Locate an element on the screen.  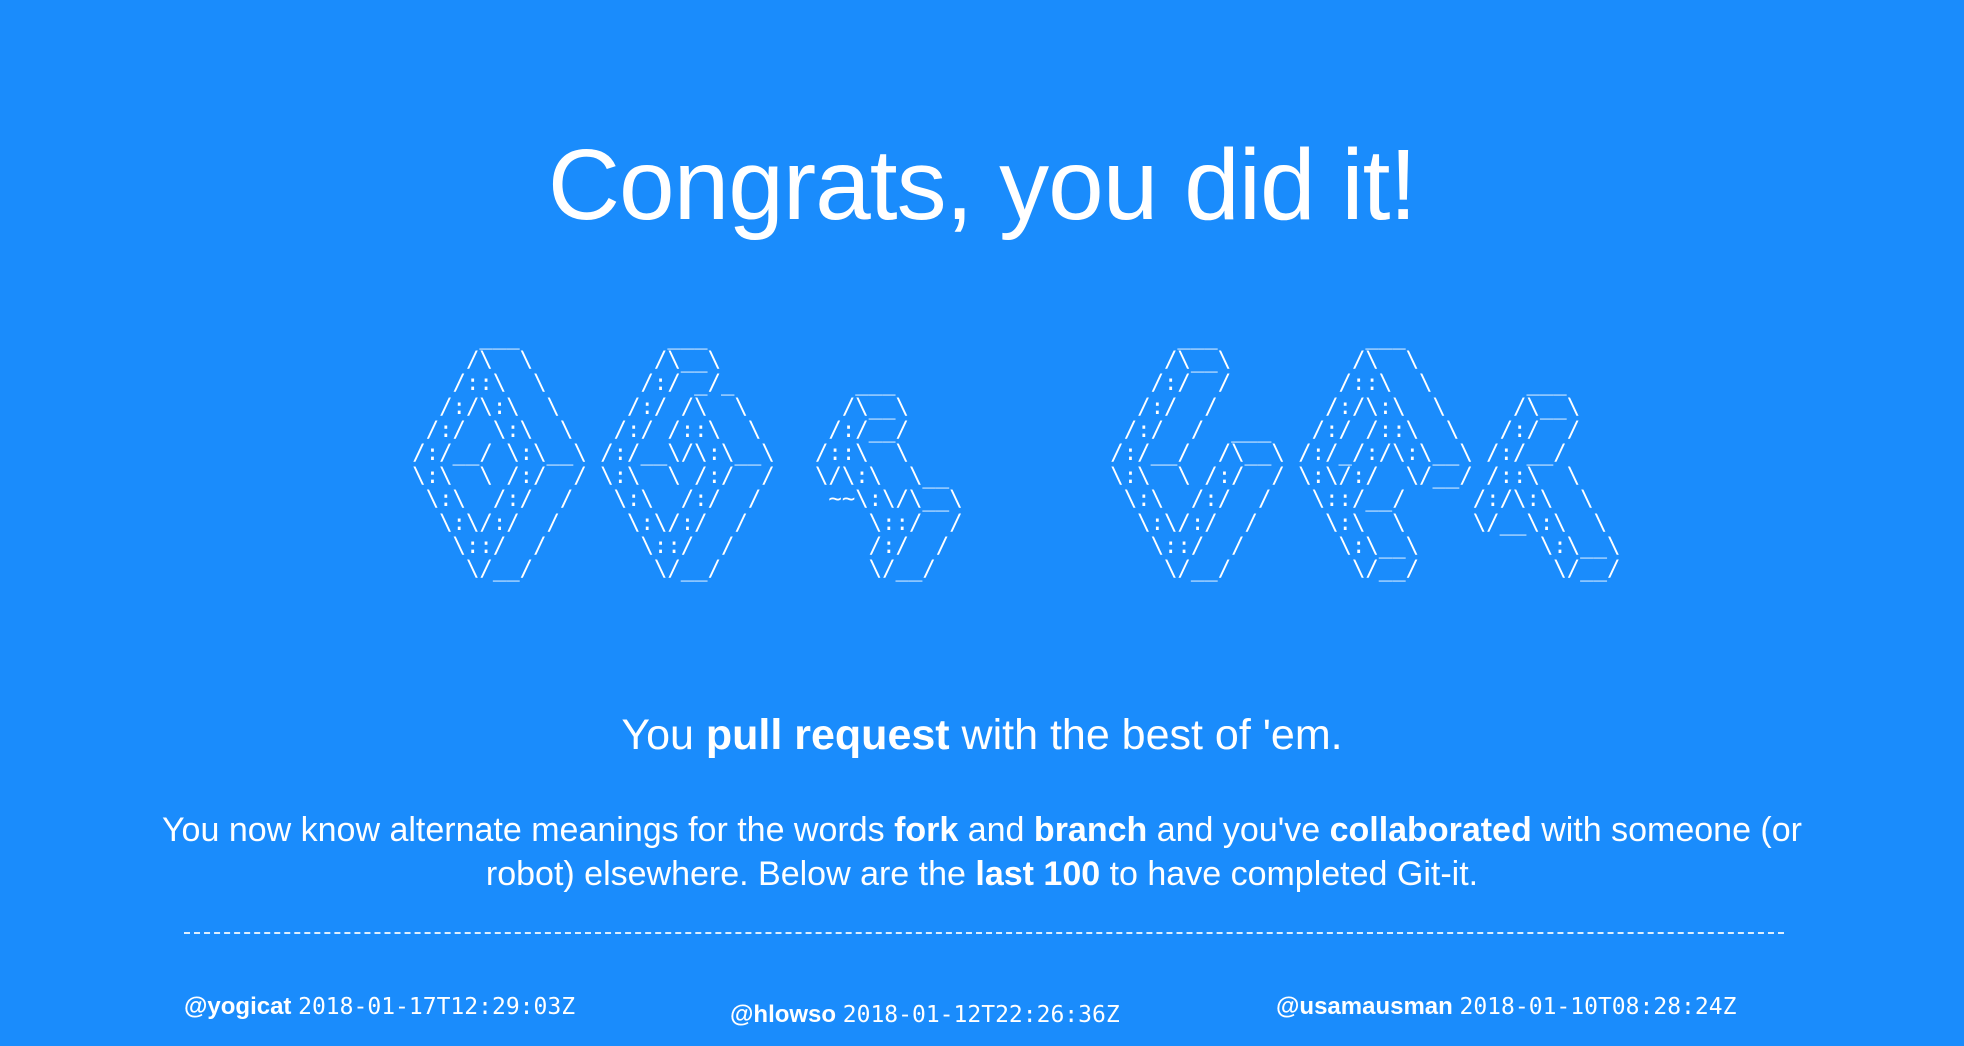
tagline: You pull request with the best of 'em. is located at coordinates (982, 735).